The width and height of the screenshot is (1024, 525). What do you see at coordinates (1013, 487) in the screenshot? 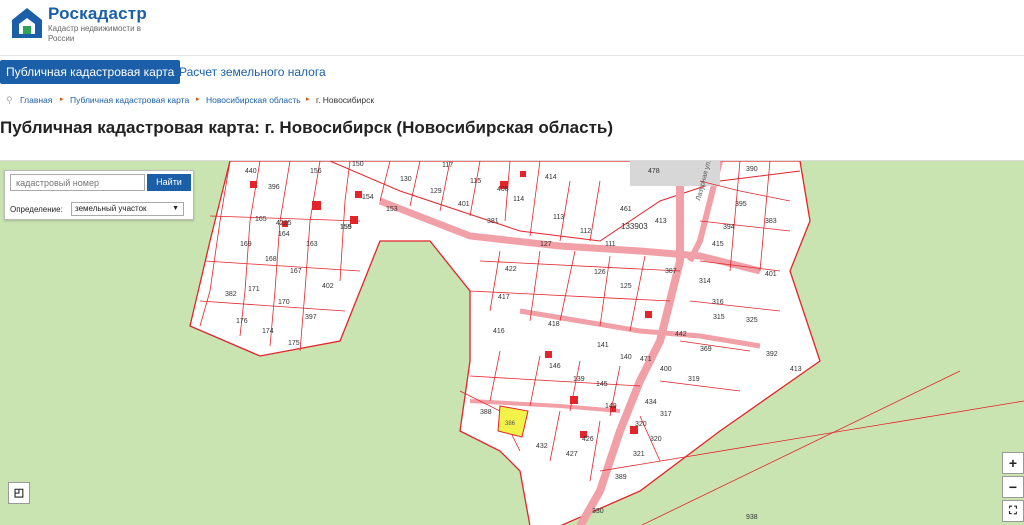
I see `zoom-out-button: −` at bounding box center [1013, 487].